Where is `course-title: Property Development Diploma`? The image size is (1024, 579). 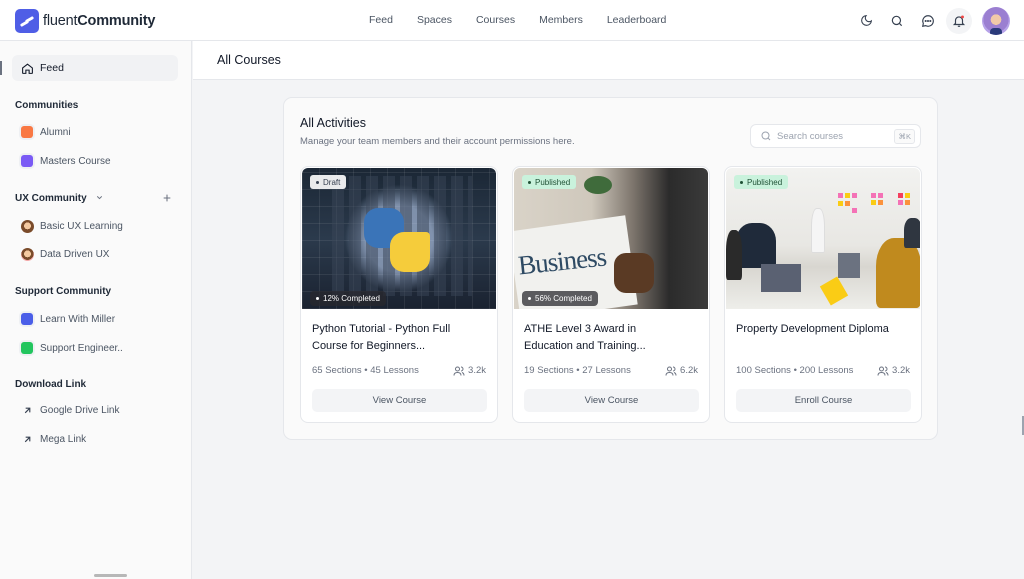
course-title: Property Development Diploma is located at coordinates (825, 329).